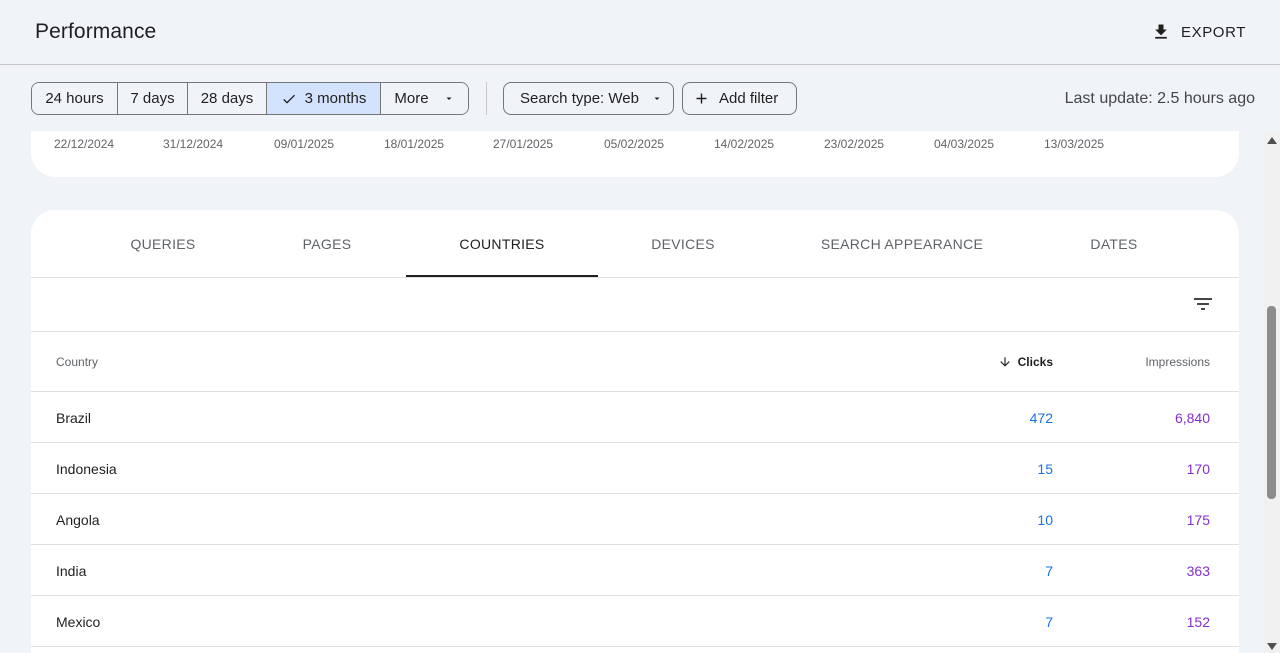 This screenshot has height=653, width=1280. I want to click on search-type-dropdown: Search type: Web, so click(588, 98).